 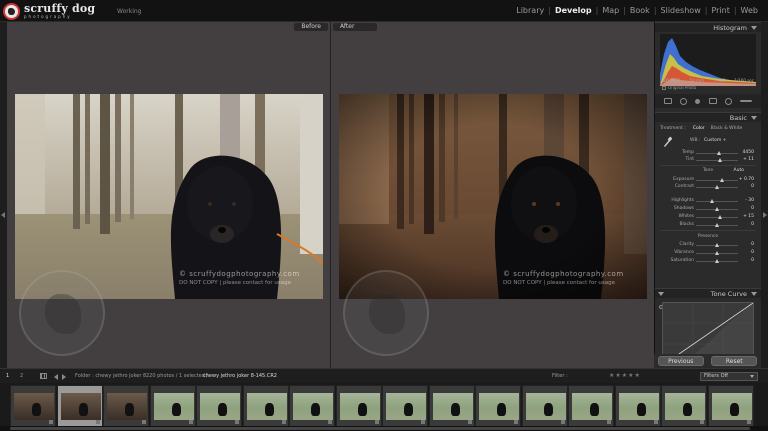 I want to click on forward-arrow-icon, so click(x=64, y=377).